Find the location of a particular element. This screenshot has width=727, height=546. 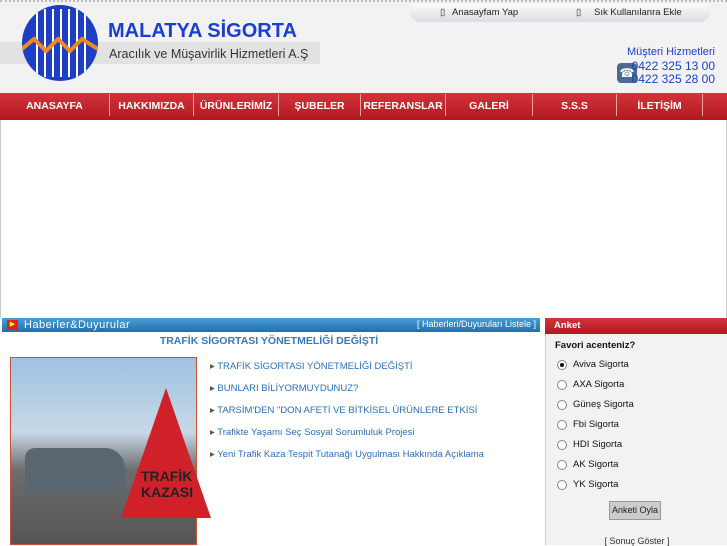

poll-option: AXA Sigorta is located at coordinates (590, 384).